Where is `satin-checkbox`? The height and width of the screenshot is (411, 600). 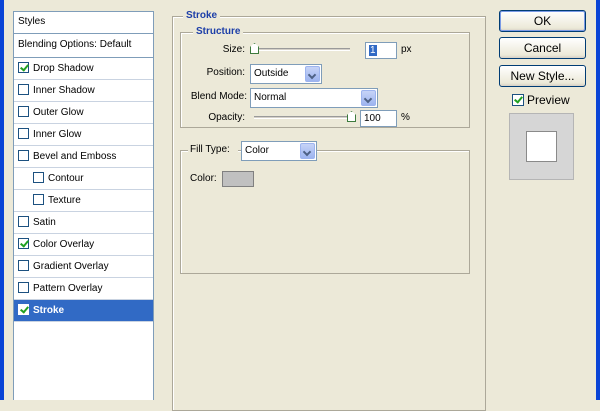 satin-checkbox is located at coordinates (23, 221).